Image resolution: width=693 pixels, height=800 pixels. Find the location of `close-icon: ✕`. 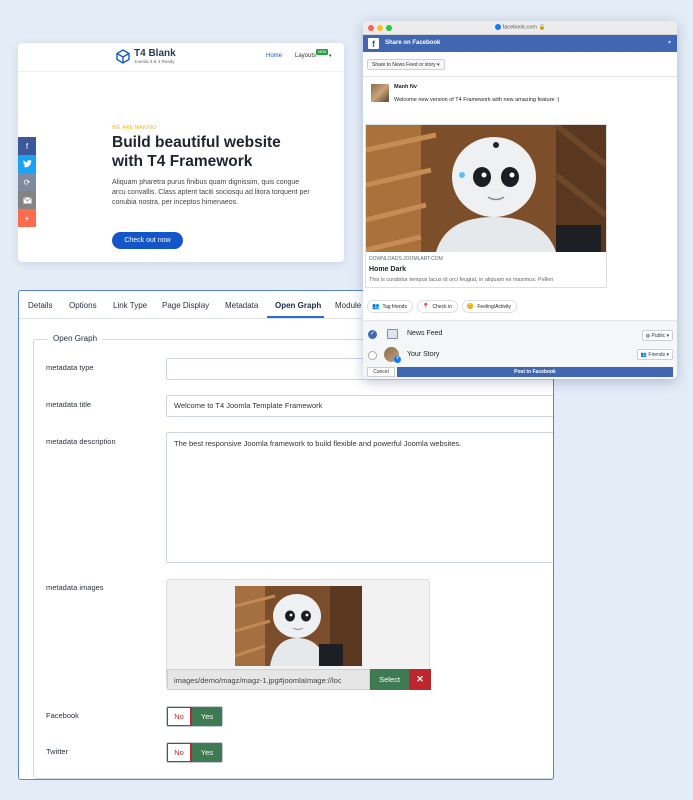

close-icon: ✕ is located at coordinates (420, 679).